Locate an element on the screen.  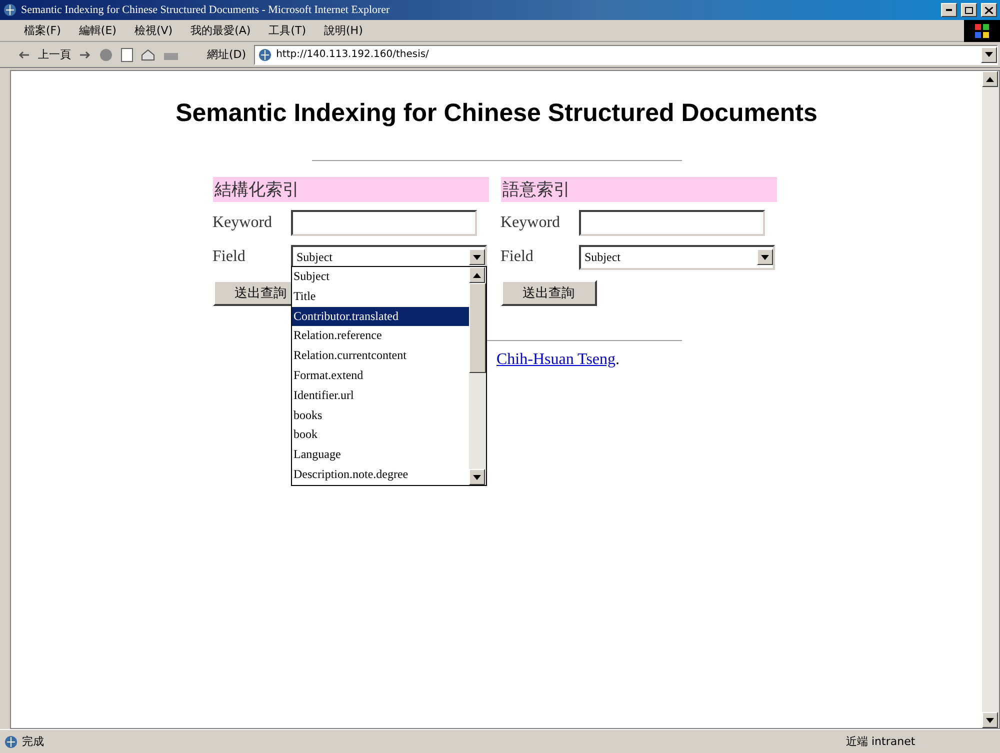
windows-logo-icon is located at coordinates (982, 31).